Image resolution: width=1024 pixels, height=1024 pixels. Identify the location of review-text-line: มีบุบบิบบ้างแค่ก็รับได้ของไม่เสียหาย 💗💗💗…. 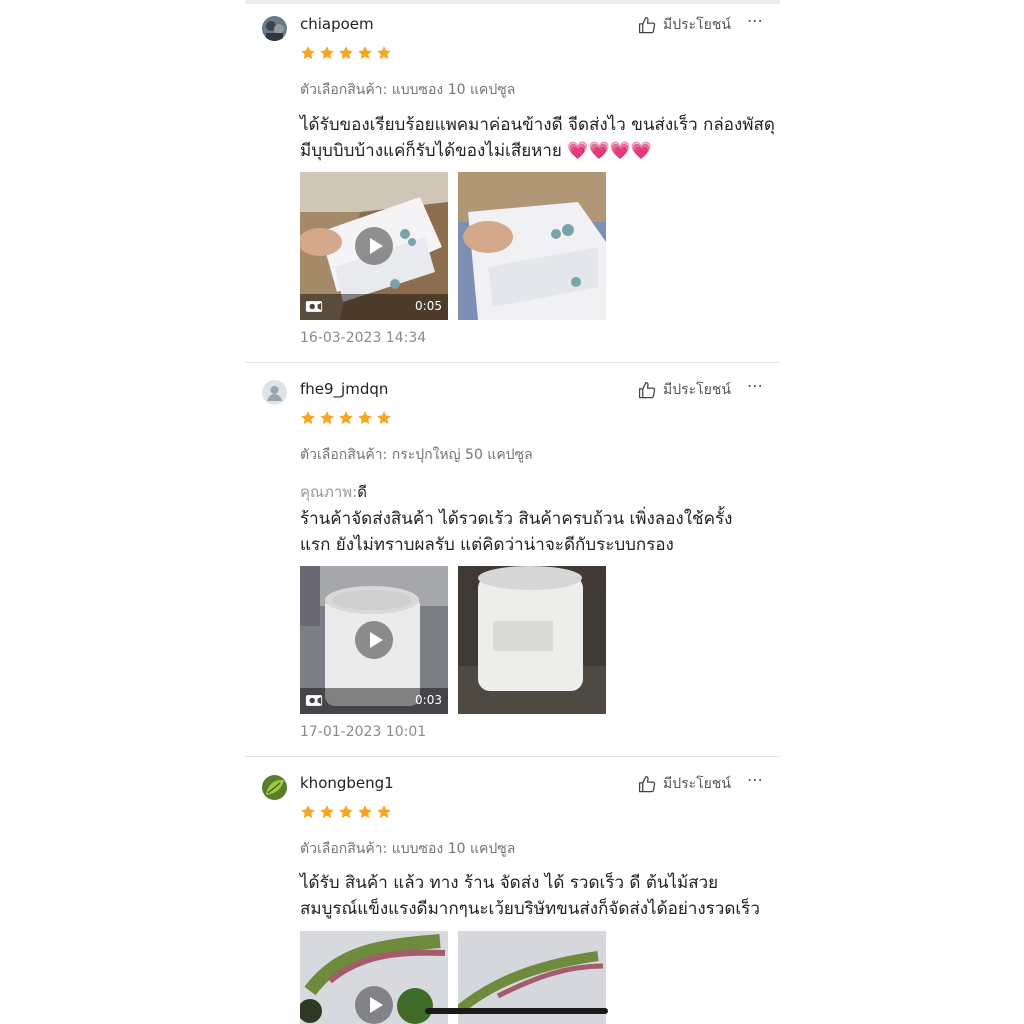
(476, 151).